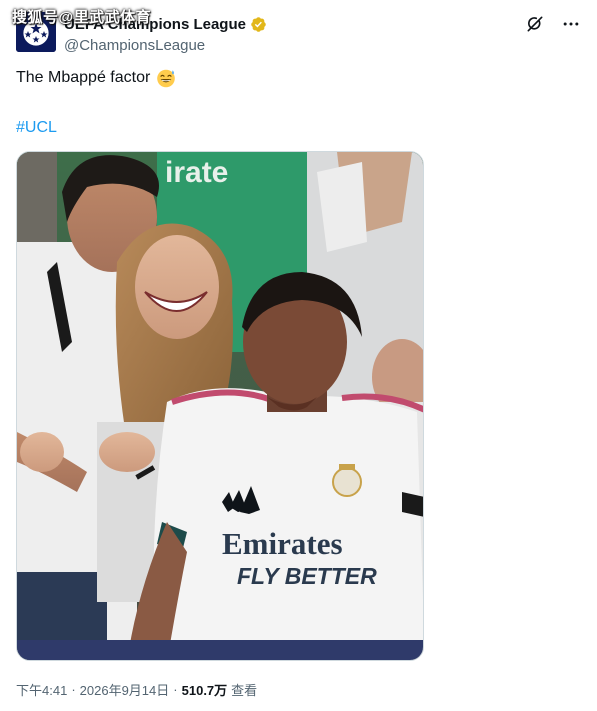 Image resolution: width=597 pixels, height=711 pixels. I want to click on tweet-date: 2026年9月14日, so click(125, 689).